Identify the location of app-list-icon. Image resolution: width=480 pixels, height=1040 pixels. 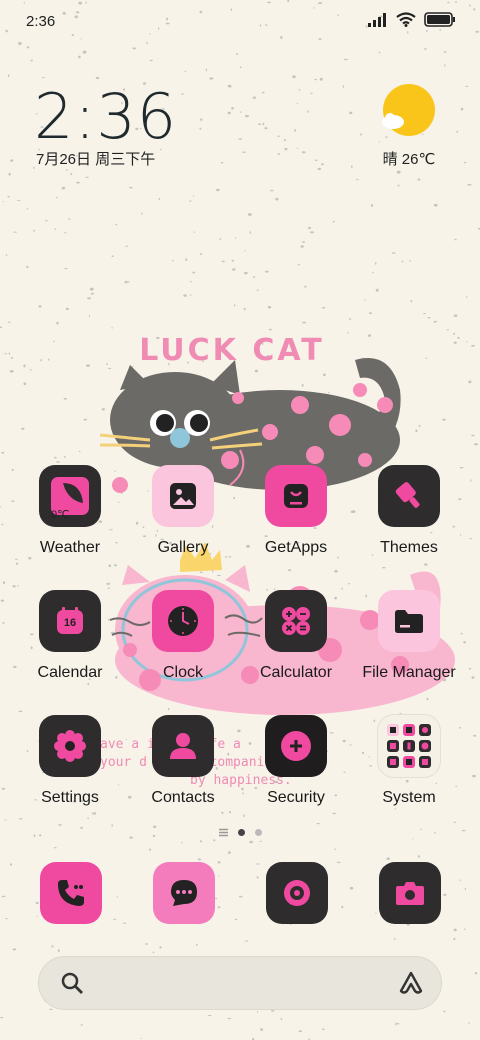
(223, 832).